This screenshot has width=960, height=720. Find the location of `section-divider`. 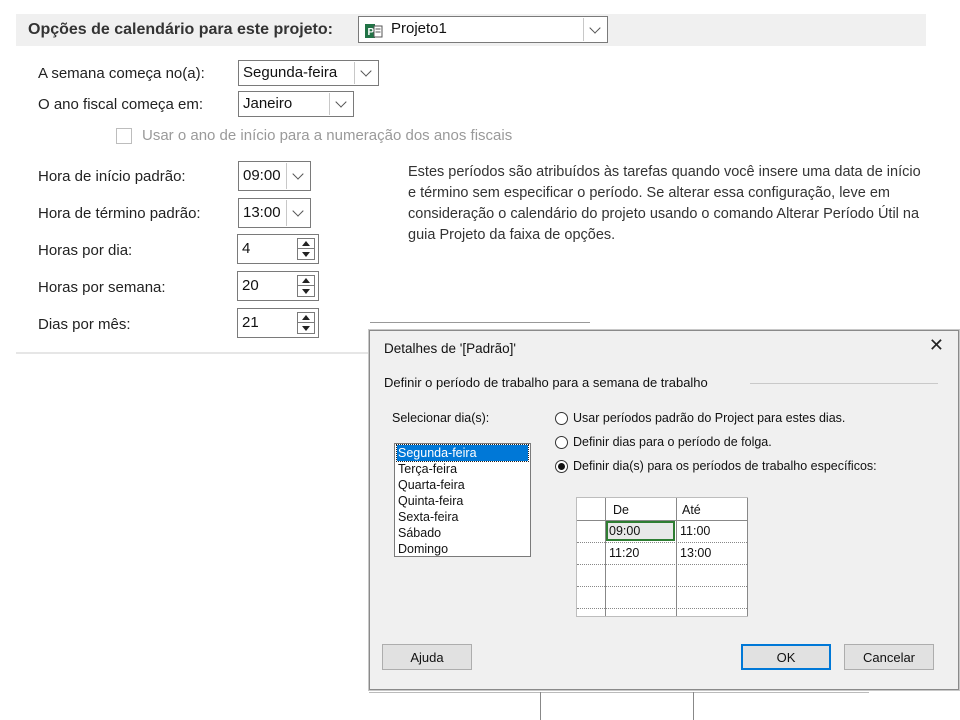

section-divider is located at coordinates (193, 353).